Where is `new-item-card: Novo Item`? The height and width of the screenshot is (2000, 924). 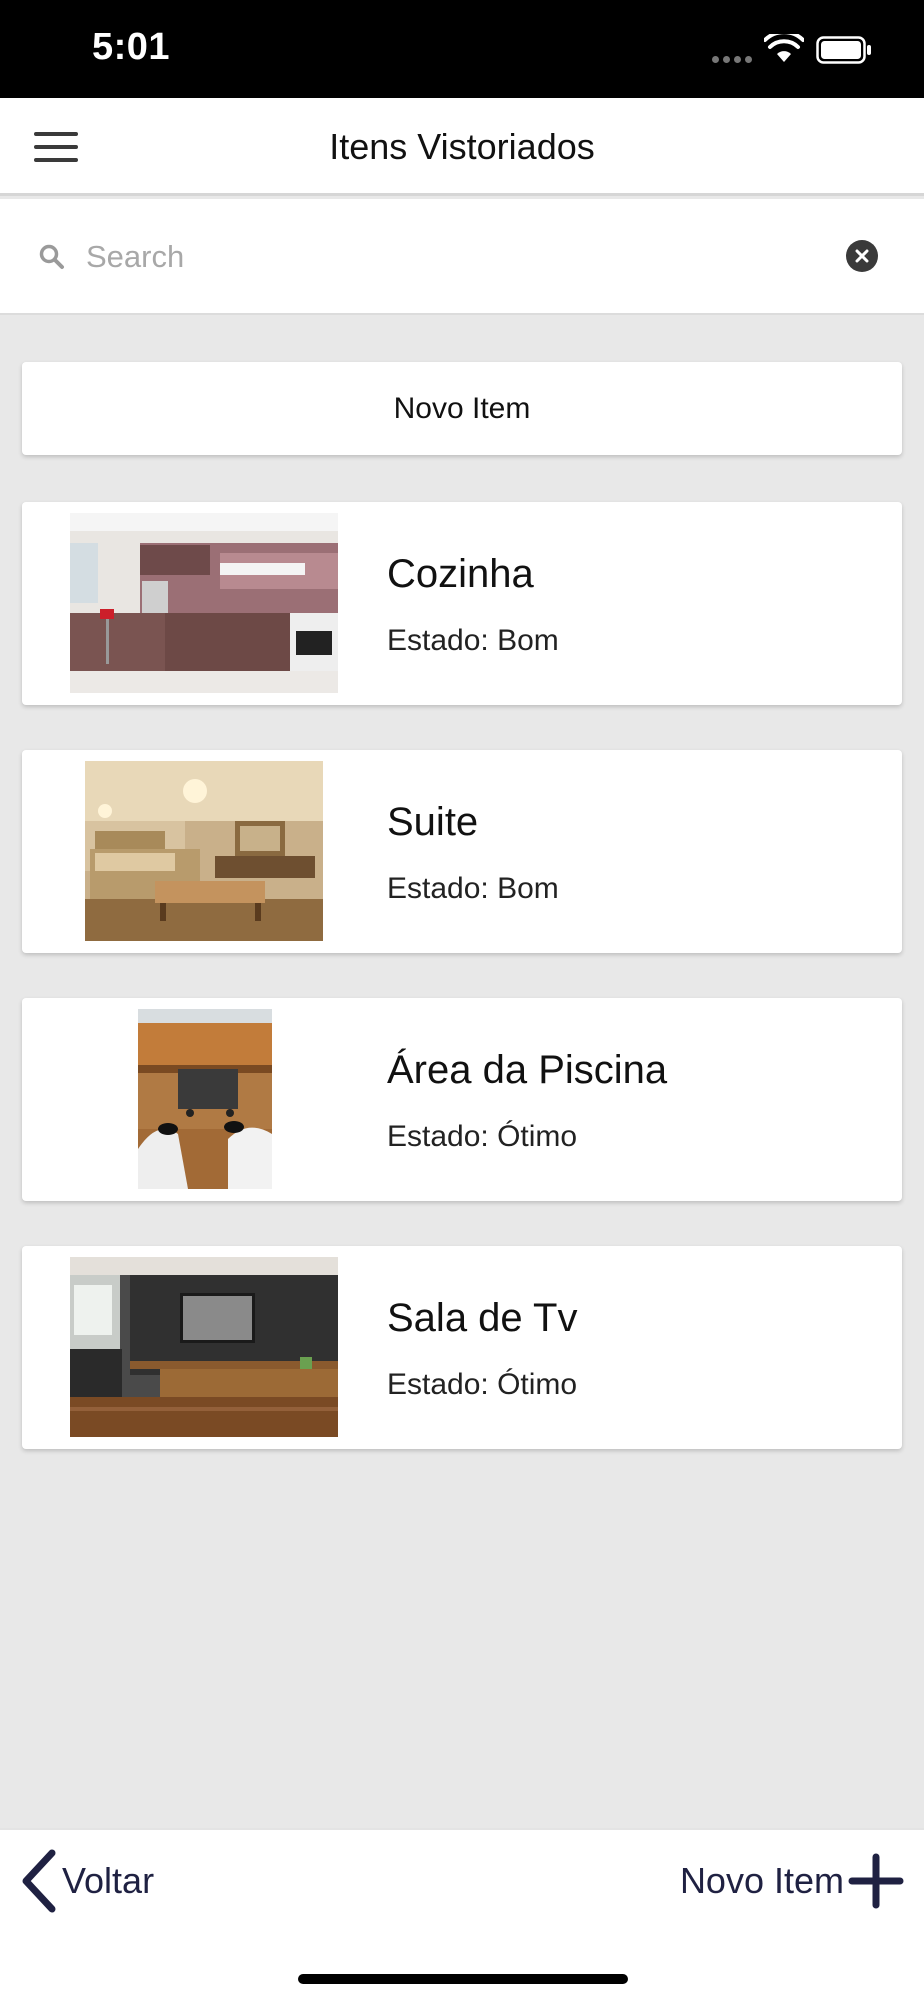 new-item-card: Novo Item is located at coordinates (462, 408).